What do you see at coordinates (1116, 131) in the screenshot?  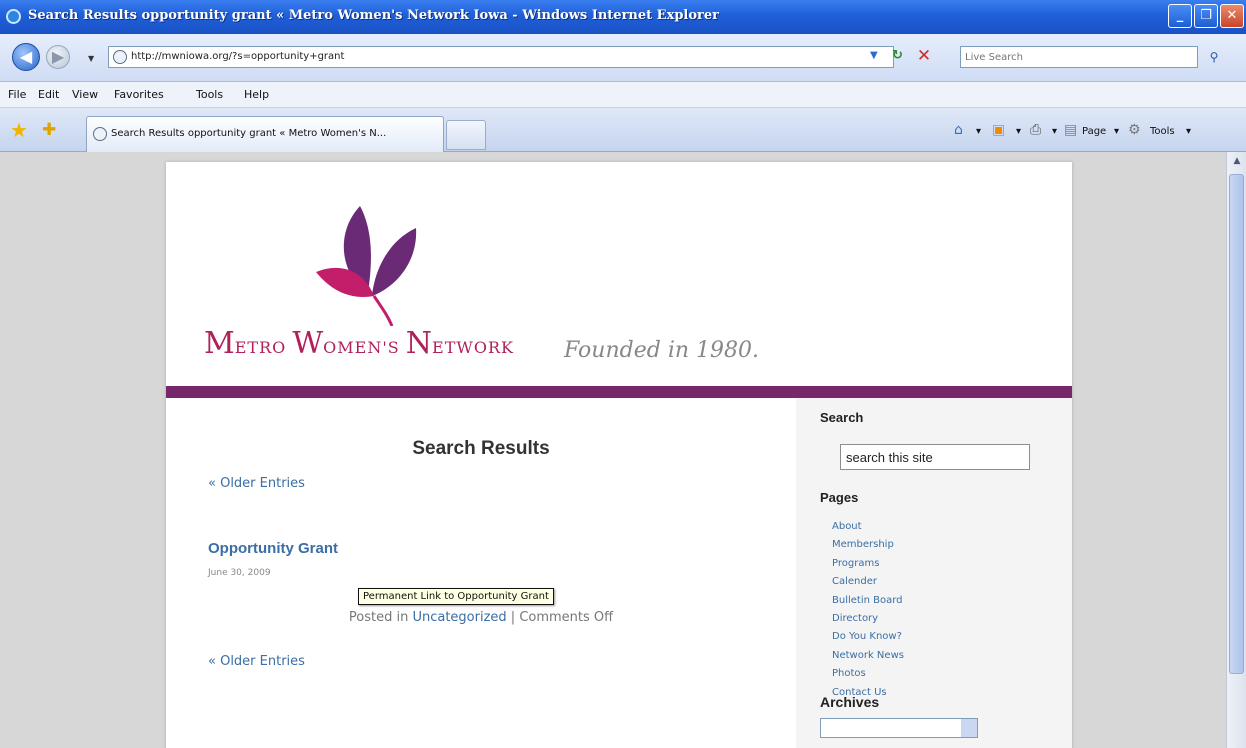 I see `page-dropdown-icon: ▾` at bounding box center [1116, 131].